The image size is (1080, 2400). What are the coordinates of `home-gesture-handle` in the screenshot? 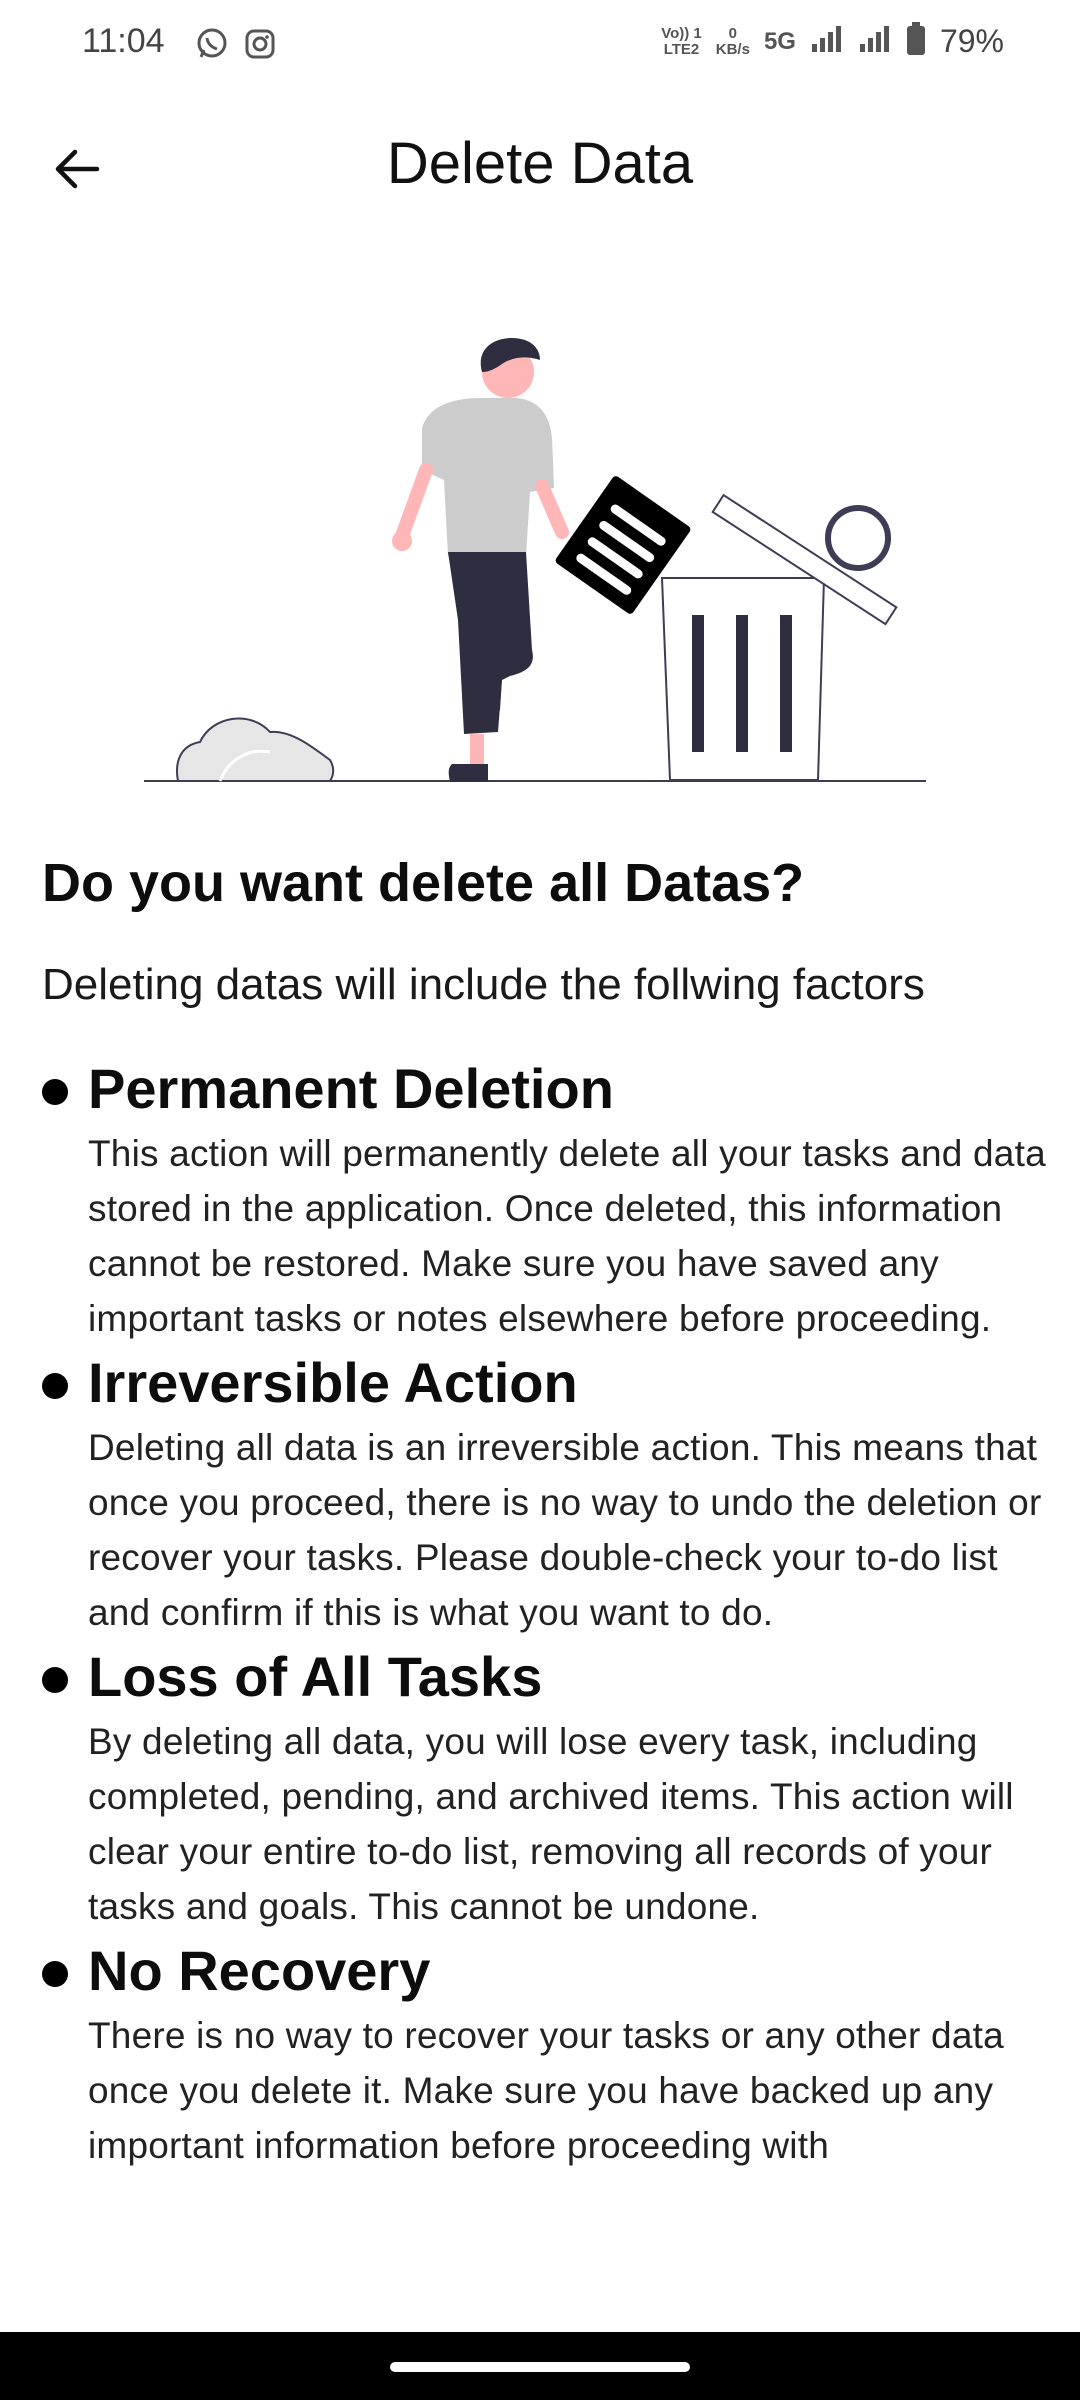 It's located at (540, 2367).